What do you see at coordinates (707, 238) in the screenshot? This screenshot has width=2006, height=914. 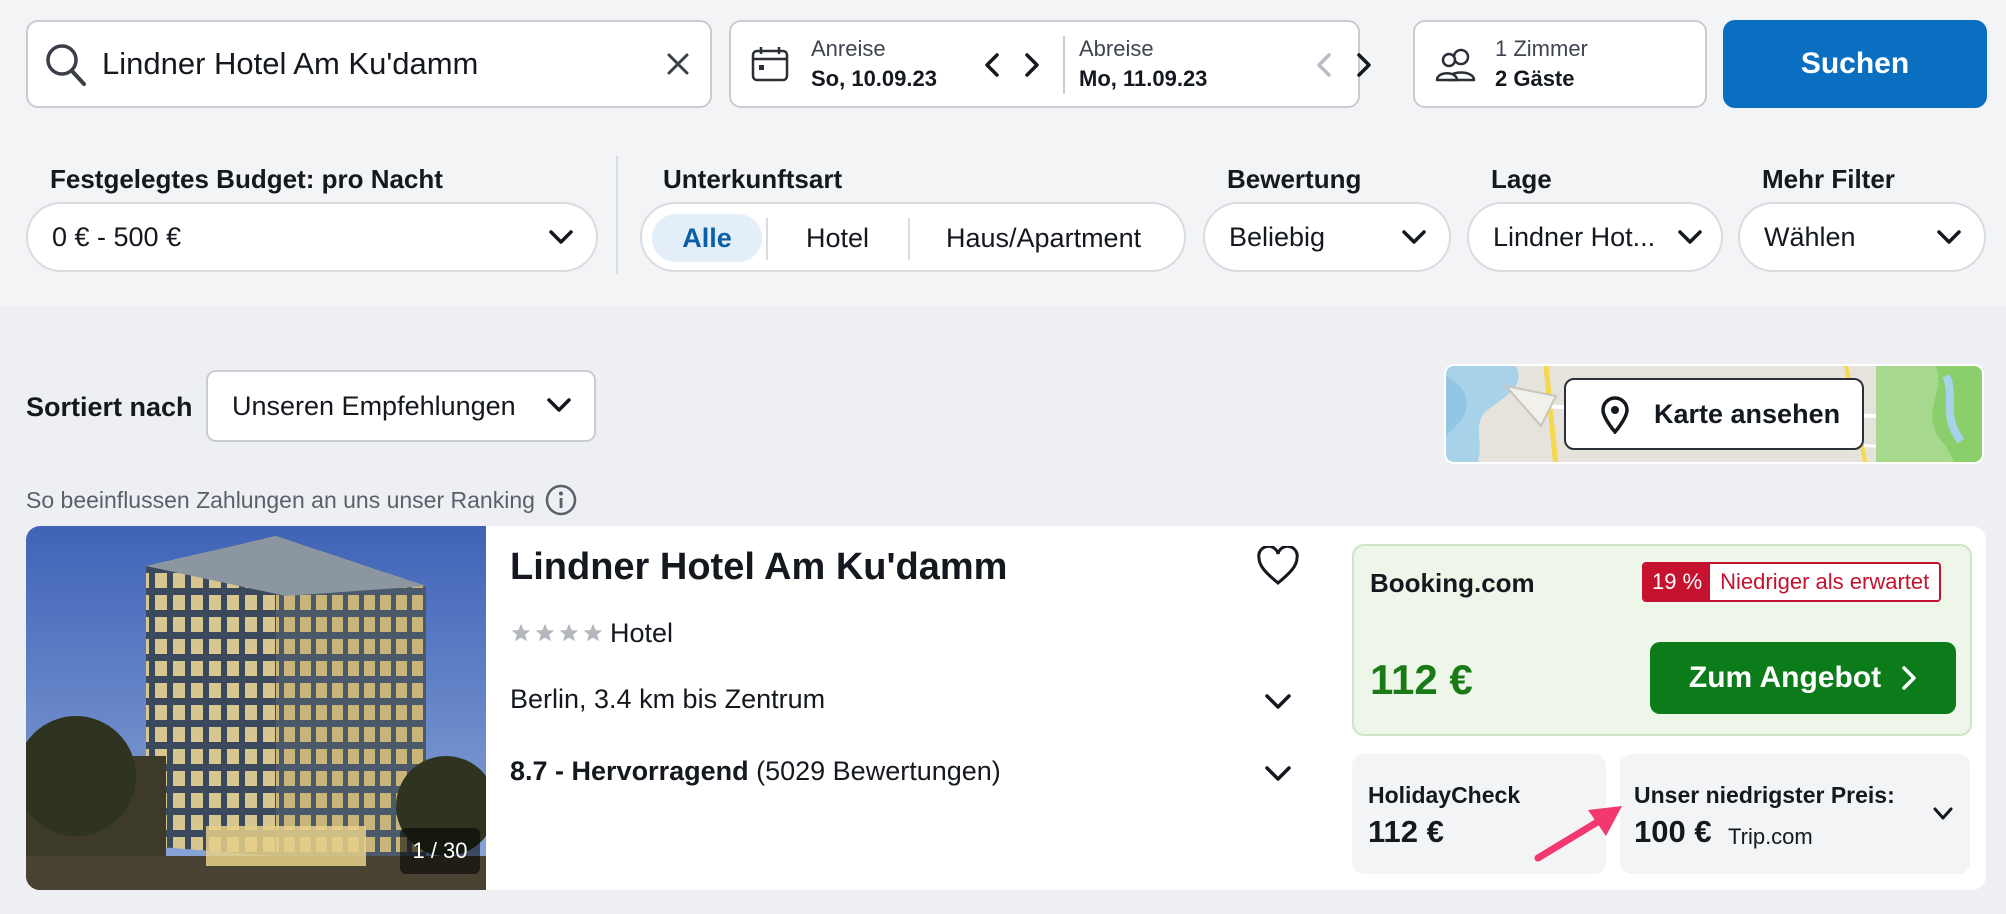 I see `type-option-alle: Alle` at bounding box center [707, 238].